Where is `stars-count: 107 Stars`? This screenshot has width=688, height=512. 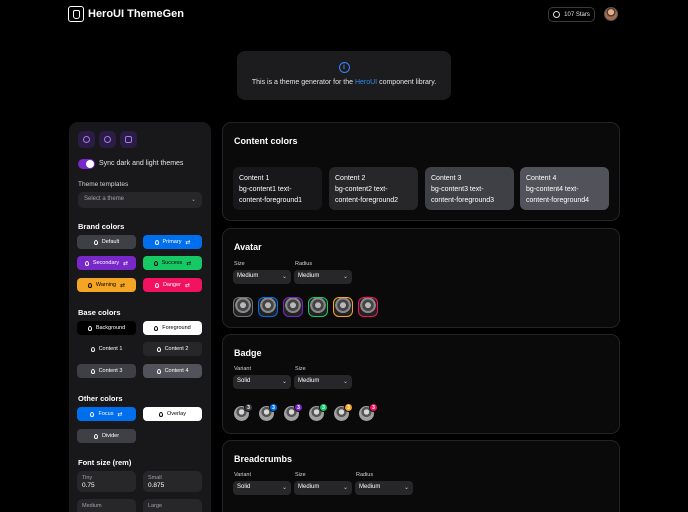 stars-count: 107 Stars is located at coordinates (577, 14).